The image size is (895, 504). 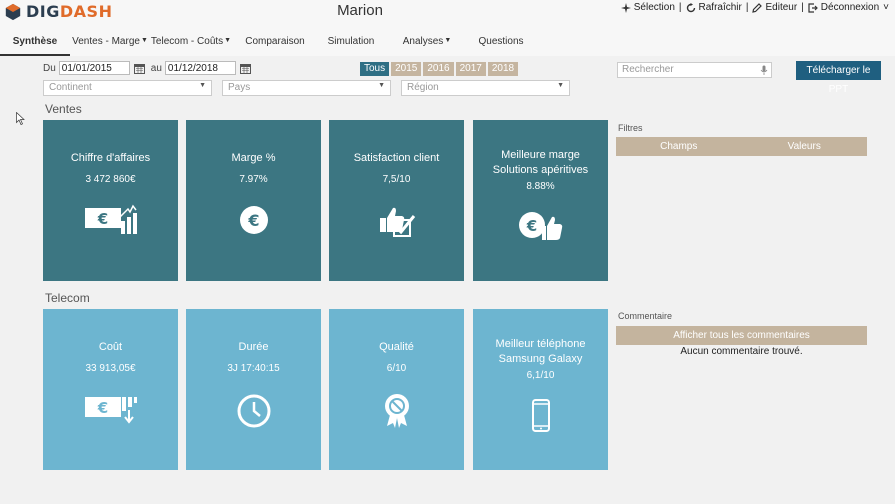 What do you see at coordinates (630, 128) in the screenshot?
I see `filters-label: Filtres` at bounding box center [630, 128].